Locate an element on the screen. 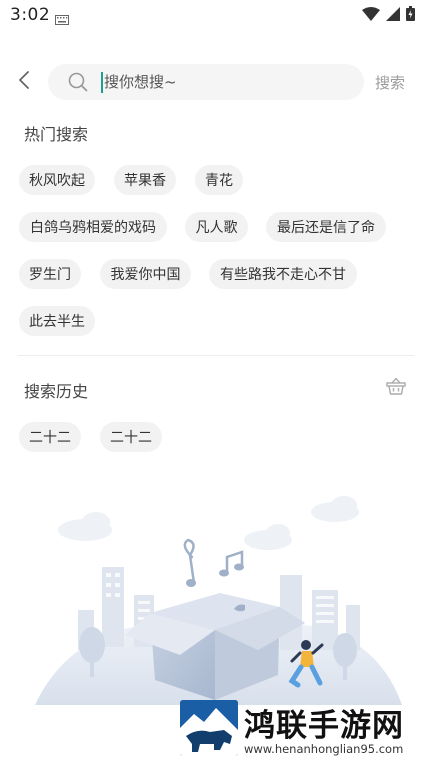  text-cursor is located at coordinates (102, 82).